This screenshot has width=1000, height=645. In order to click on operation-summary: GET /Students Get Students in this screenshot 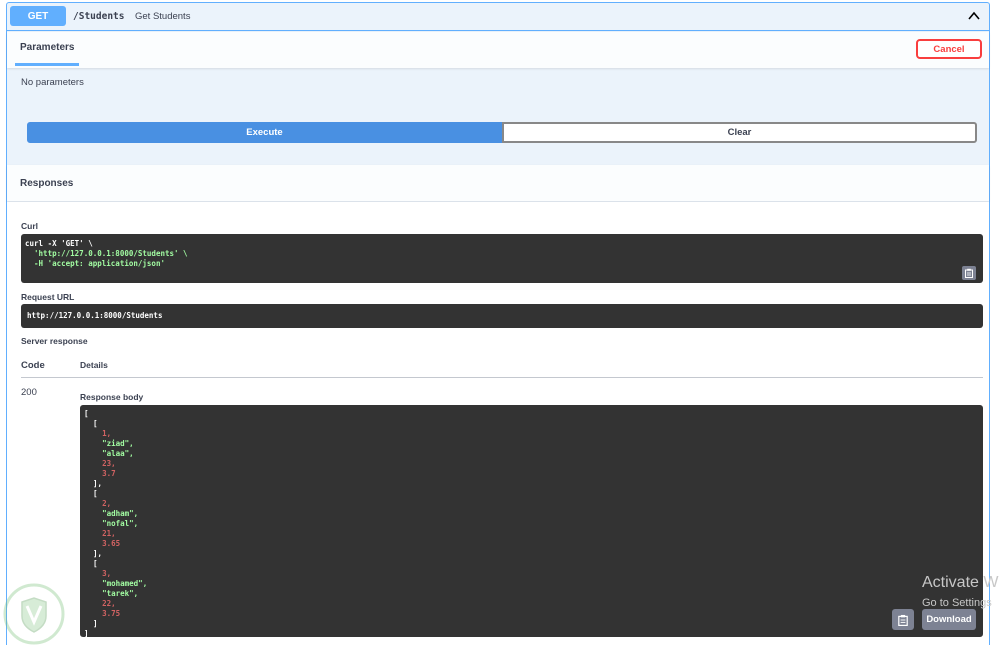, I will do `click(498, 17)`.